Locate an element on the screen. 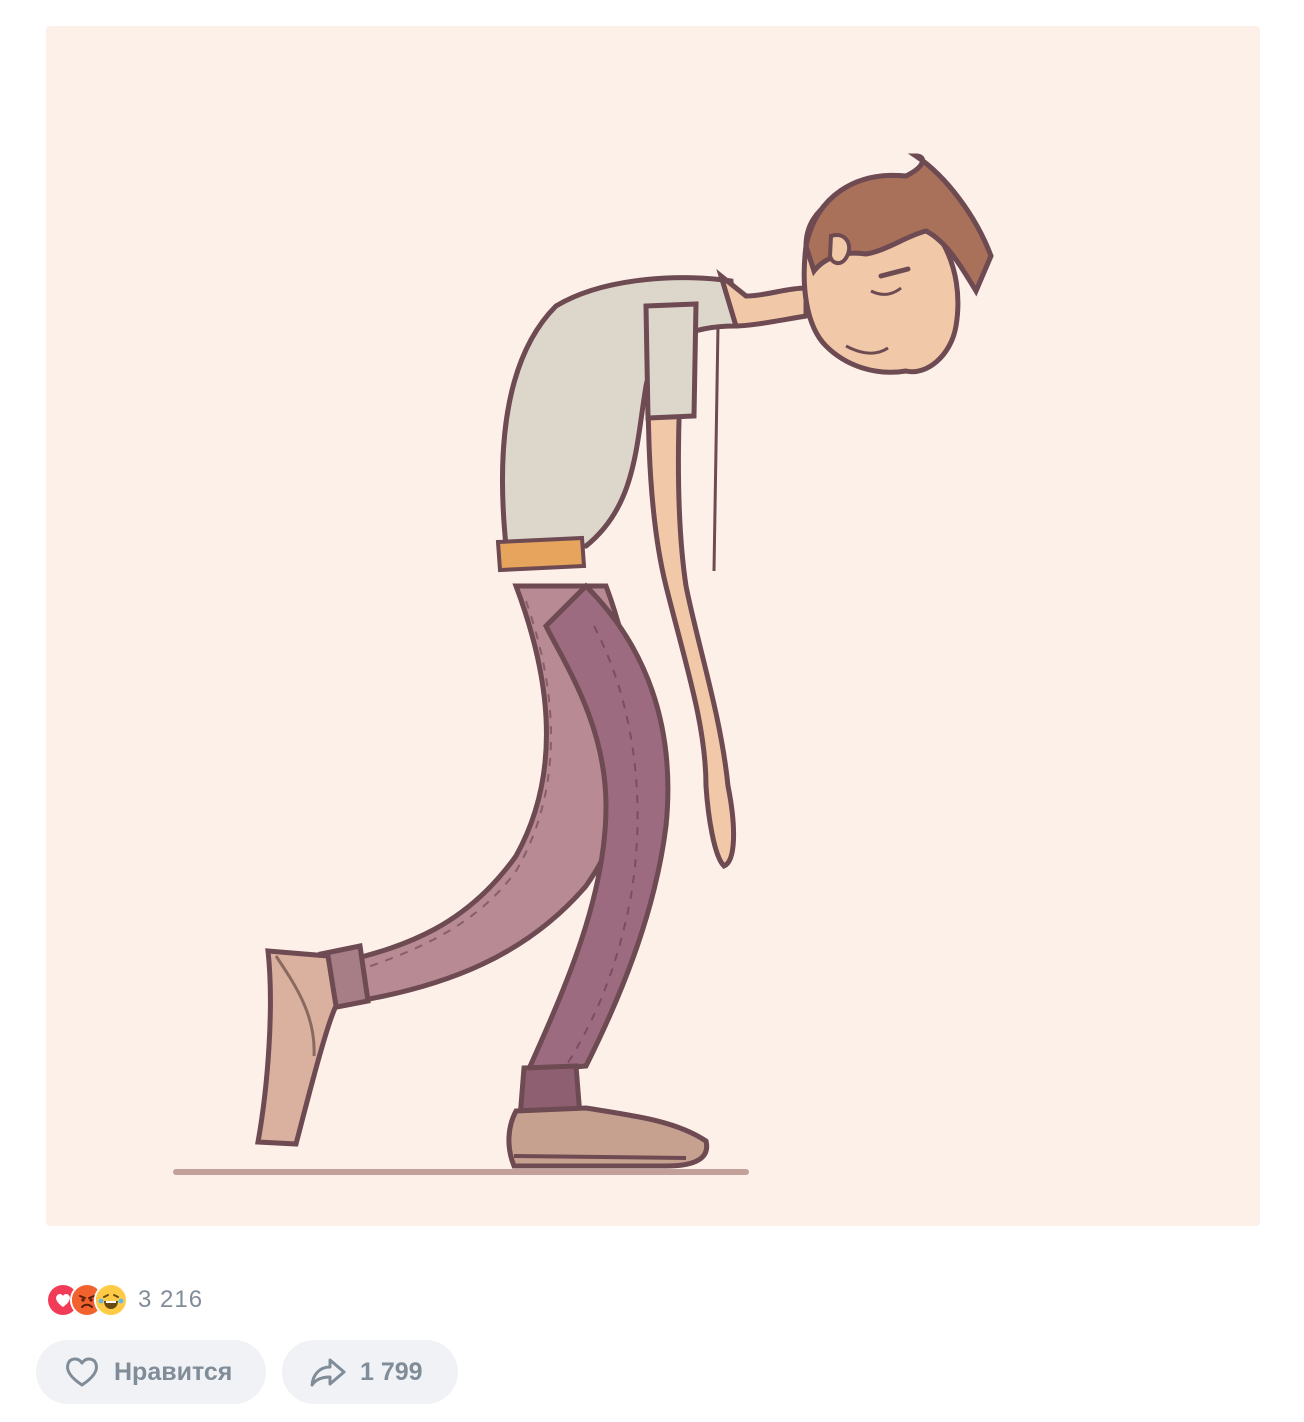 This screenshot has width=1304, height=1422. belt is located at coordinates (541, 554).